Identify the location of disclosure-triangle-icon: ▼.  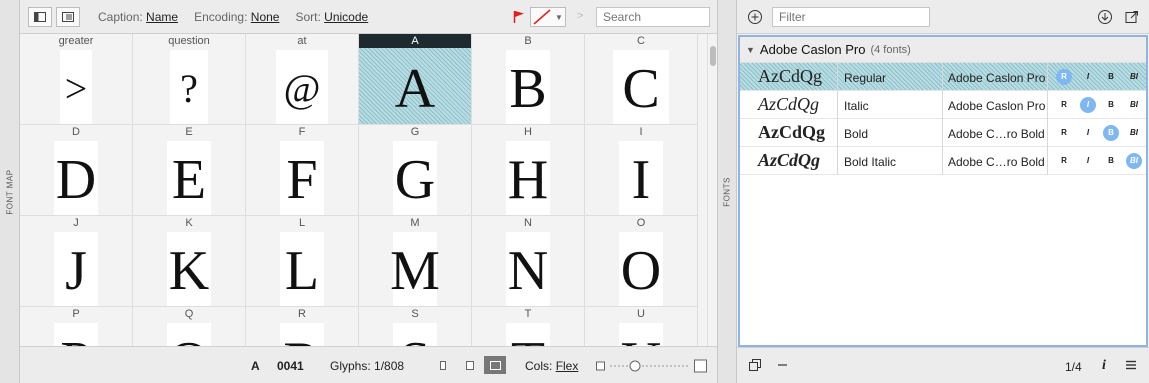
(750, 50).